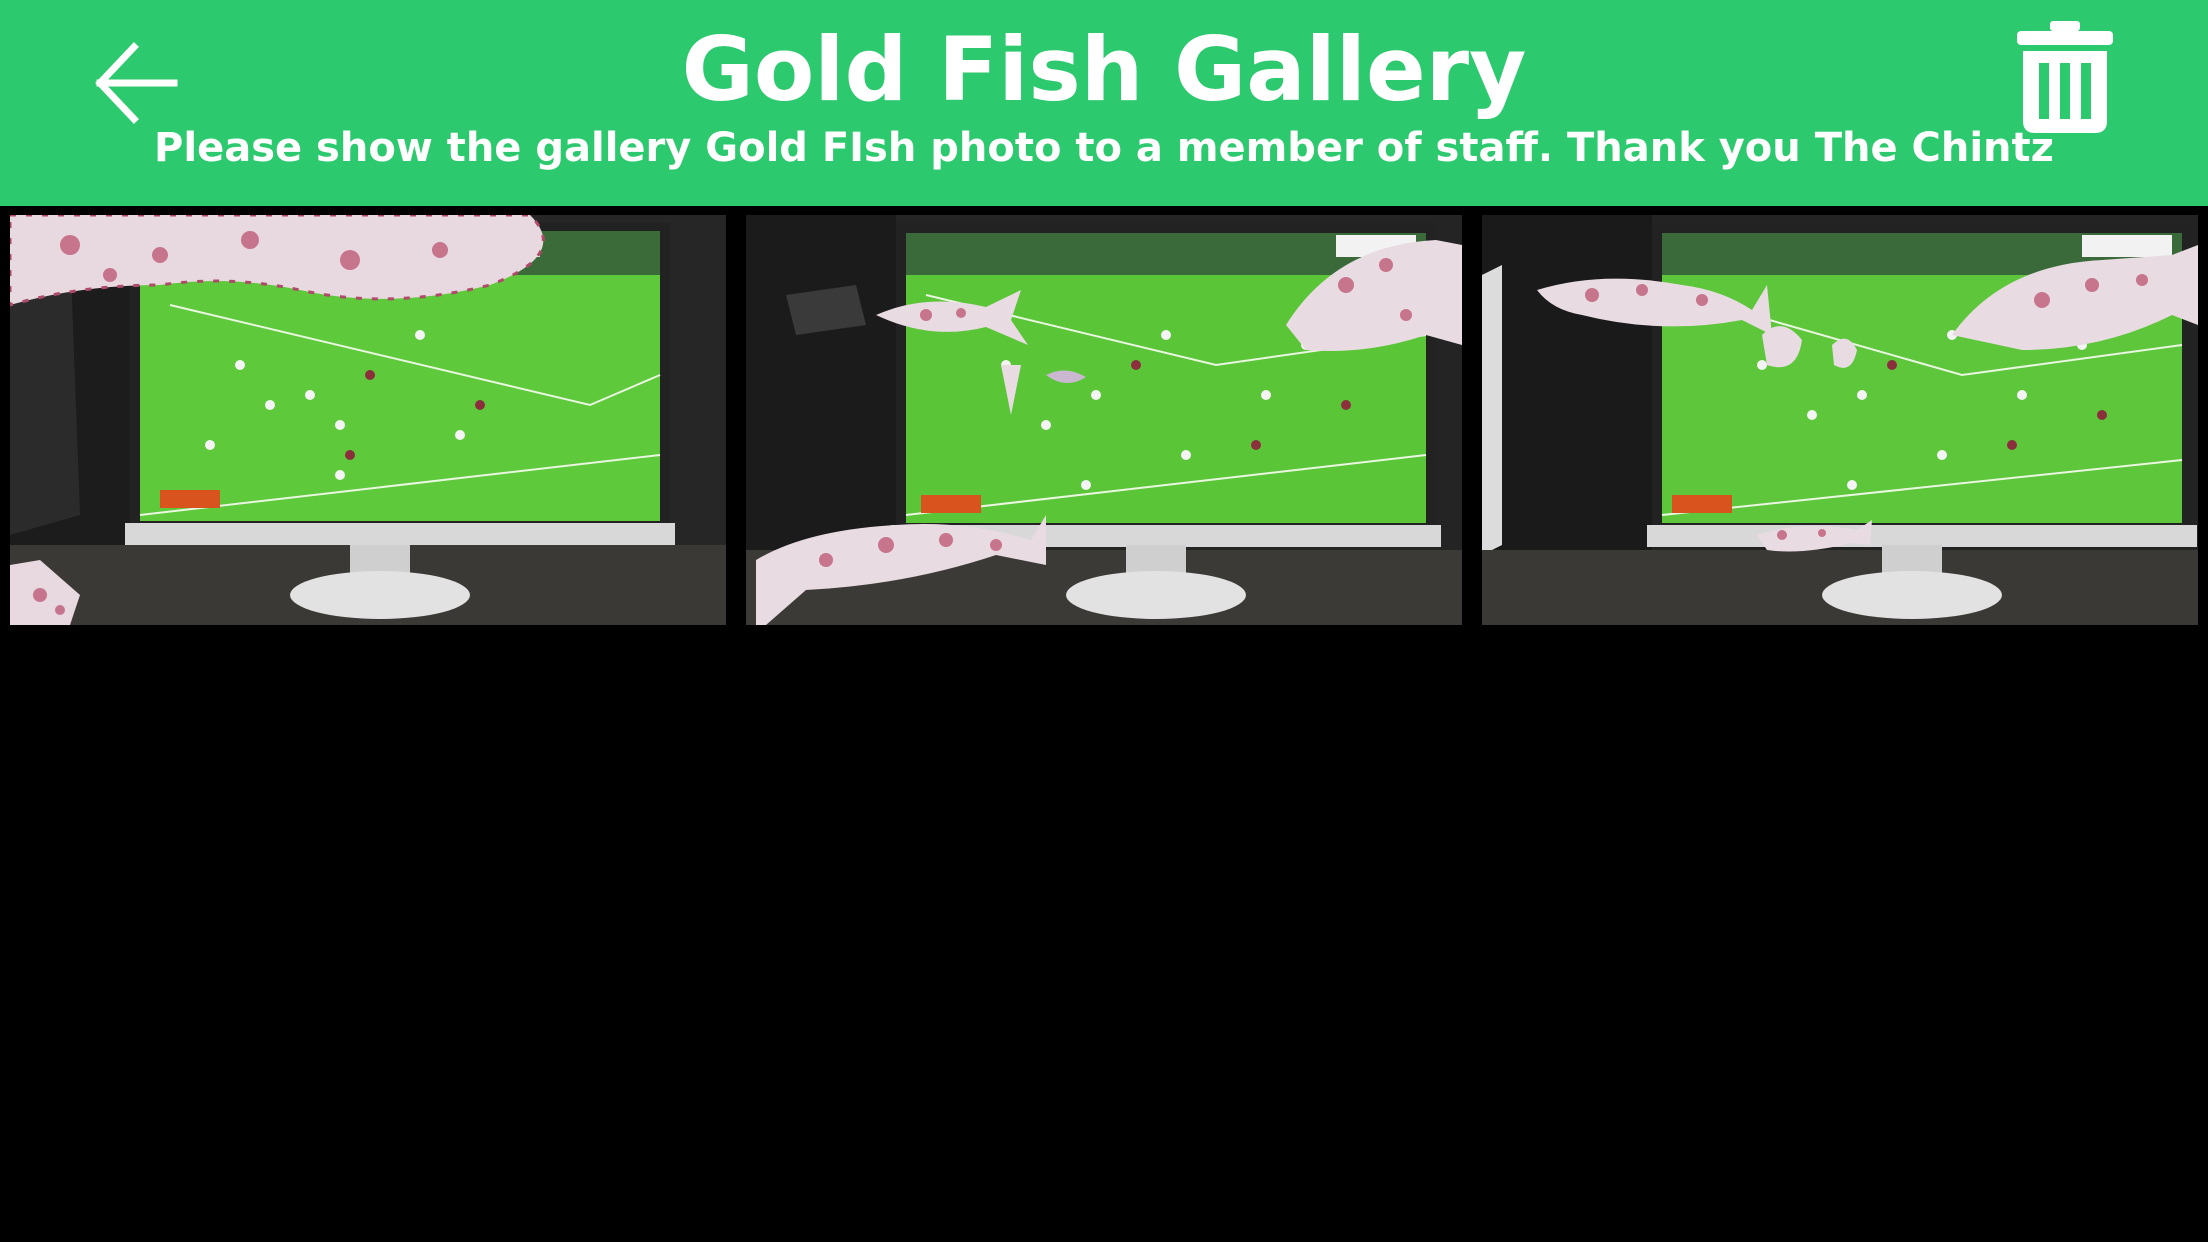 This screenshot has width=2208, height=1242. What do you see at coordinates (136, 83) in the screenshot?
I see `arrow-left-icon` at bounding box center [136, 83].